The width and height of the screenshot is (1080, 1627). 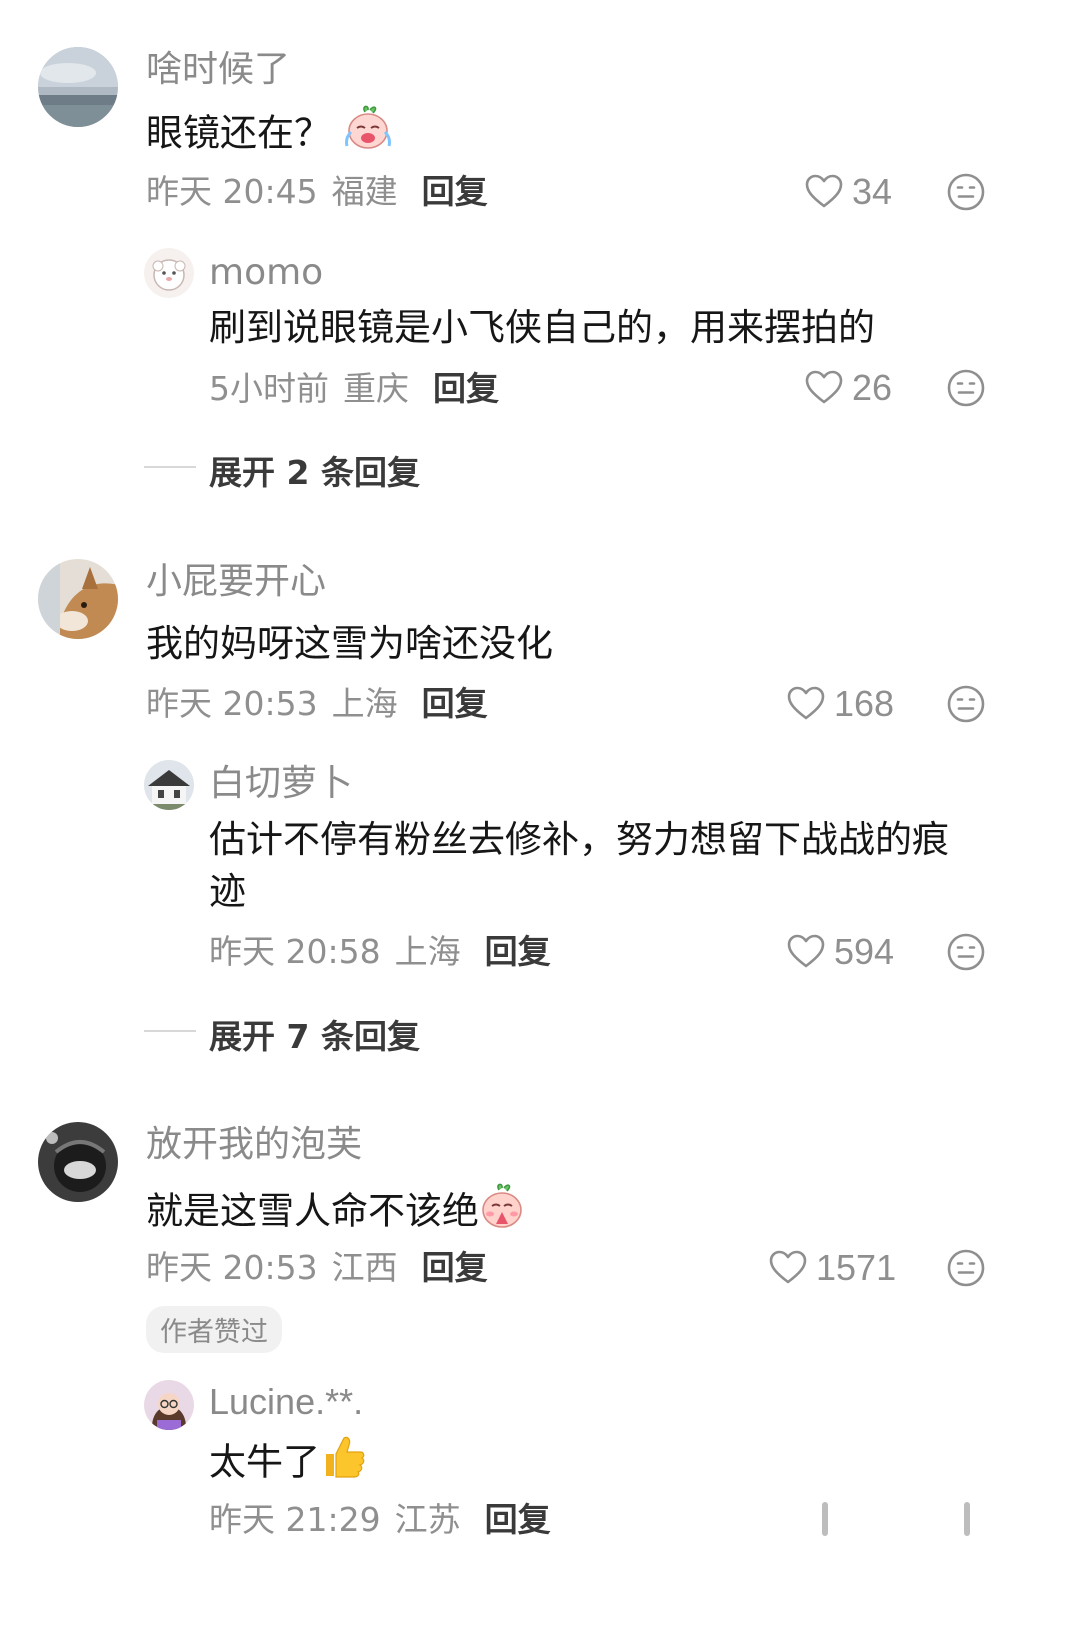 I want to click on reply-location: 江苏, so click(x=427, y=1519).